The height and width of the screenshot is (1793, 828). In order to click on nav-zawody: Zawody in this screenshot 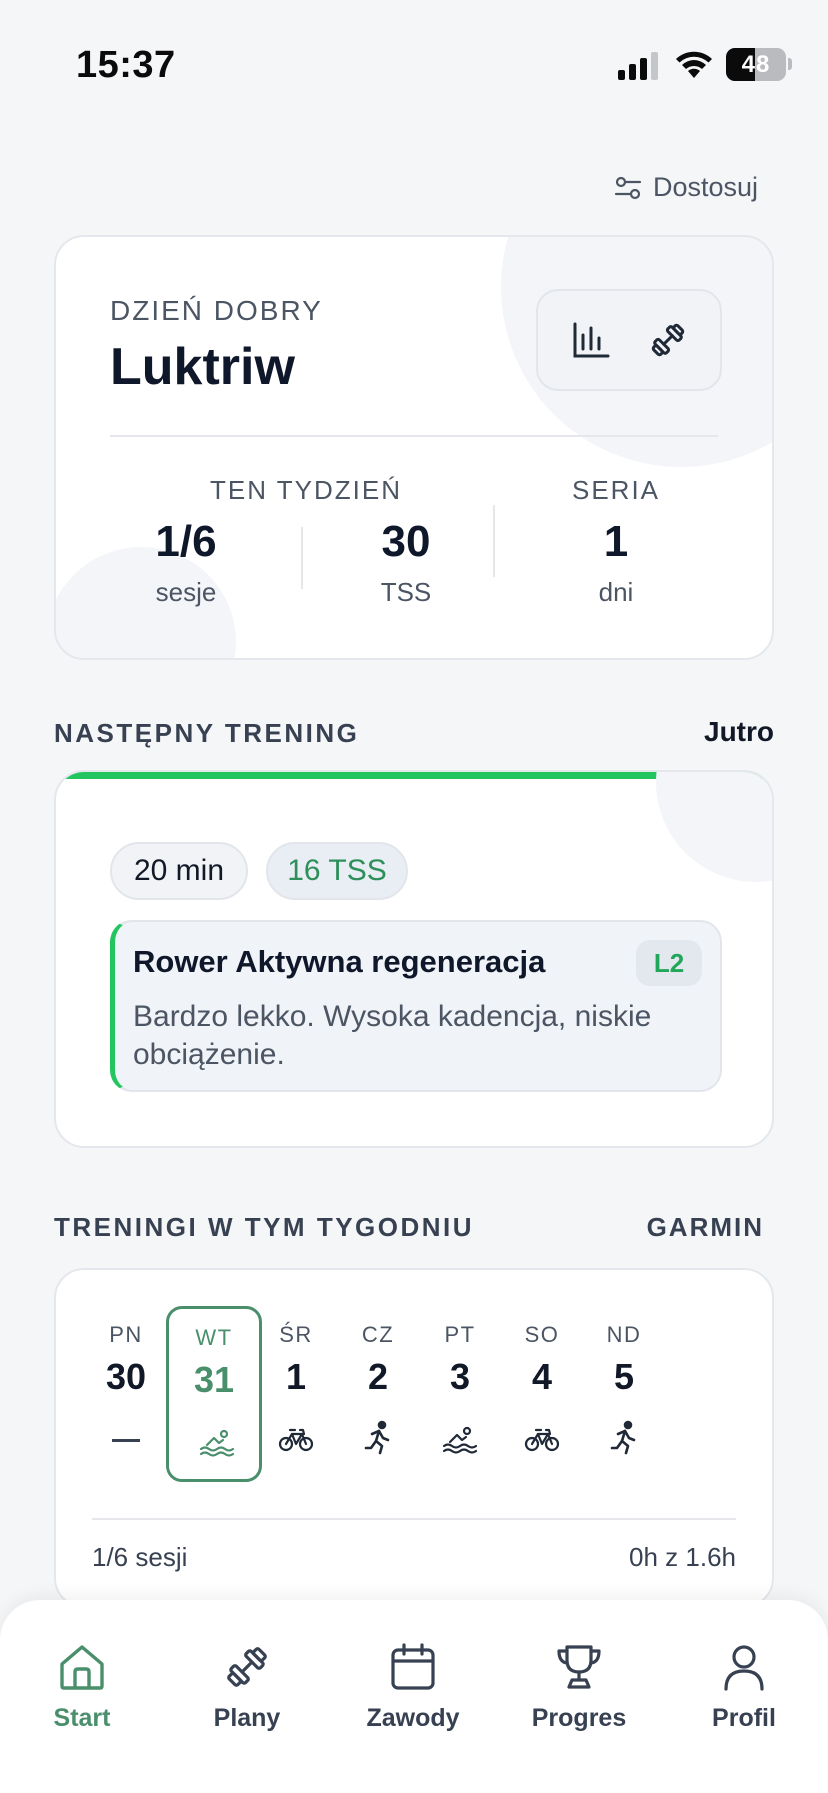, I will do `click(413, 1686)`.